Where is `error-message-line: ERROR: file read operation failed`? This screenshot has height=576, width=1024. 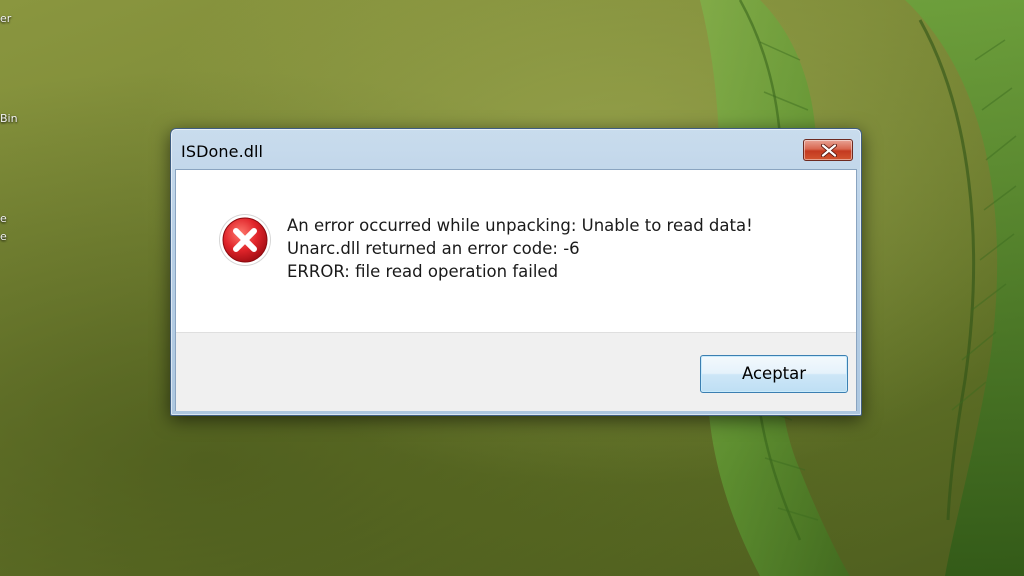 error-message-line: ERROR: file read operation failed is located at coordinates (423, 271).